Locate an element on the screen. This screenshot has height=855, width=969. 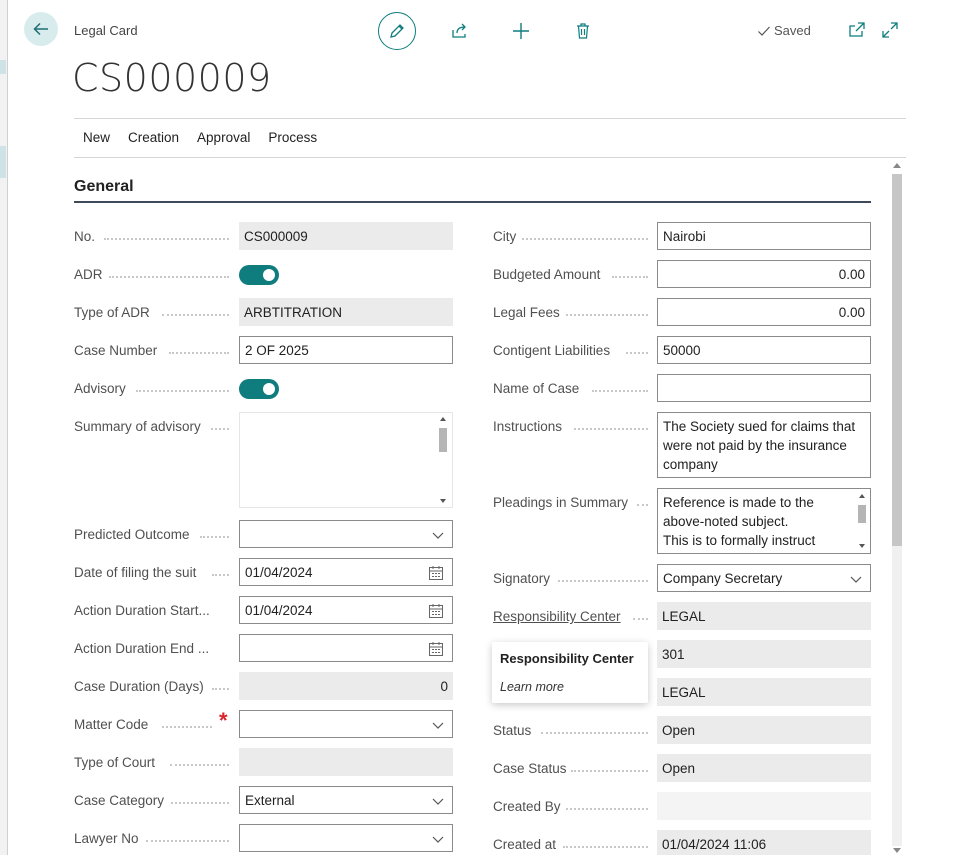
page-scrollbar is located at coordinates (897, 507).